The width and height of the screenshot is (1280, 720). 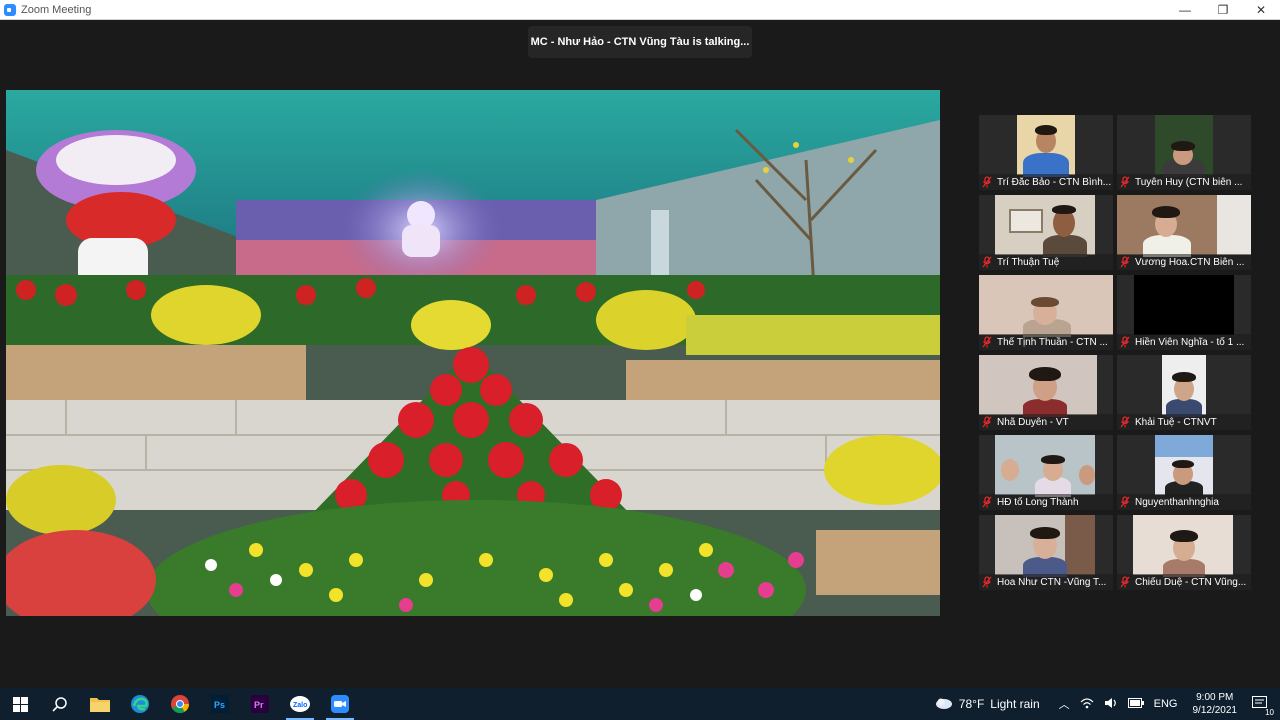 What do you see at coordinates (987, 704) in the screenshot?
I see `weather-widget: 78°F Light rain` at bounding box center [987, 704].